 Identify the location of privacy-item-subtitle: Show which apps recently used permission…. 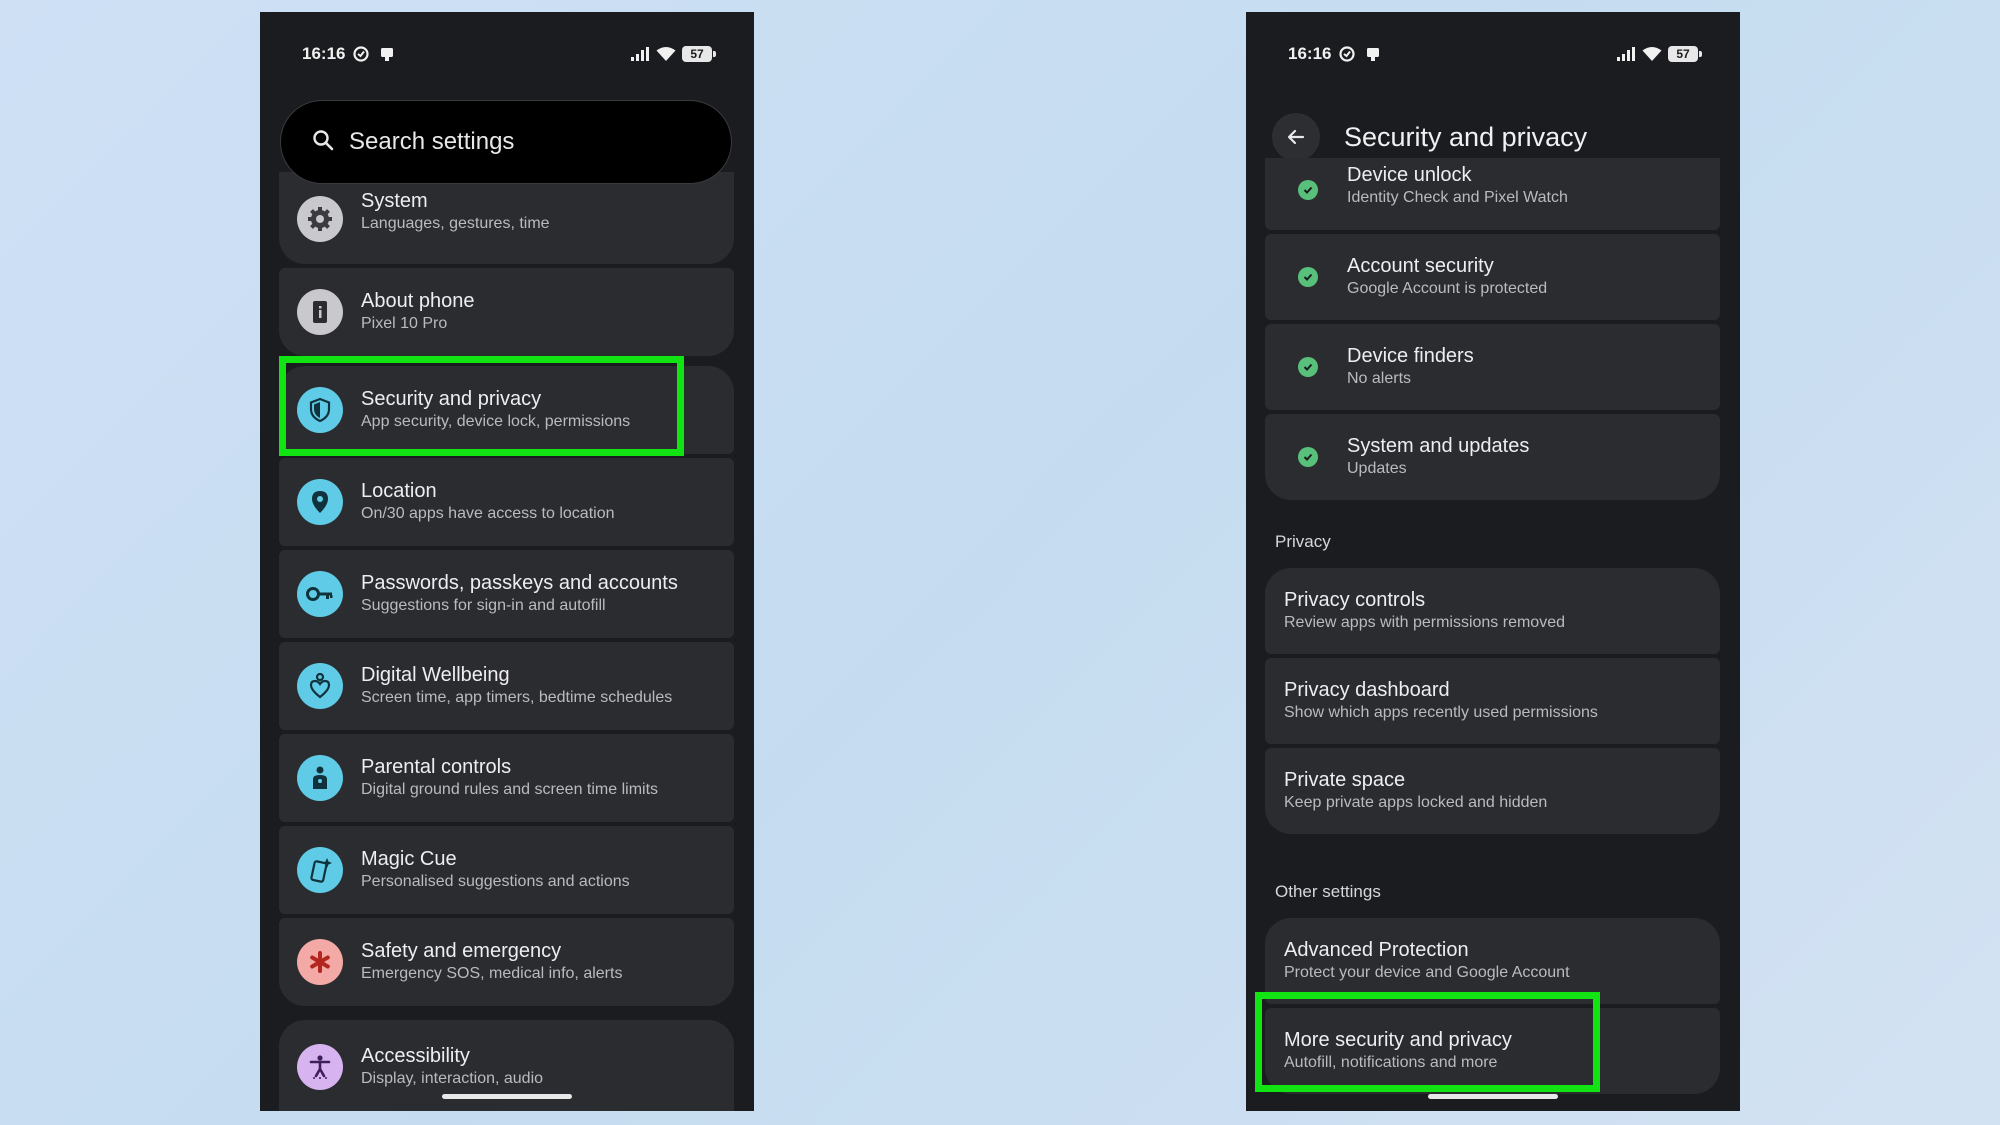
(1441, 712).